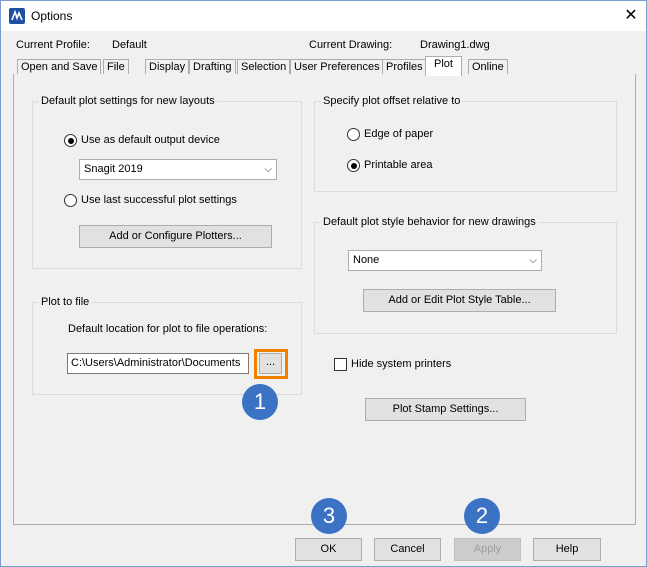 This screenshot has height=567, width=647. I want to click on printable-area-radio, so click(353, 165).